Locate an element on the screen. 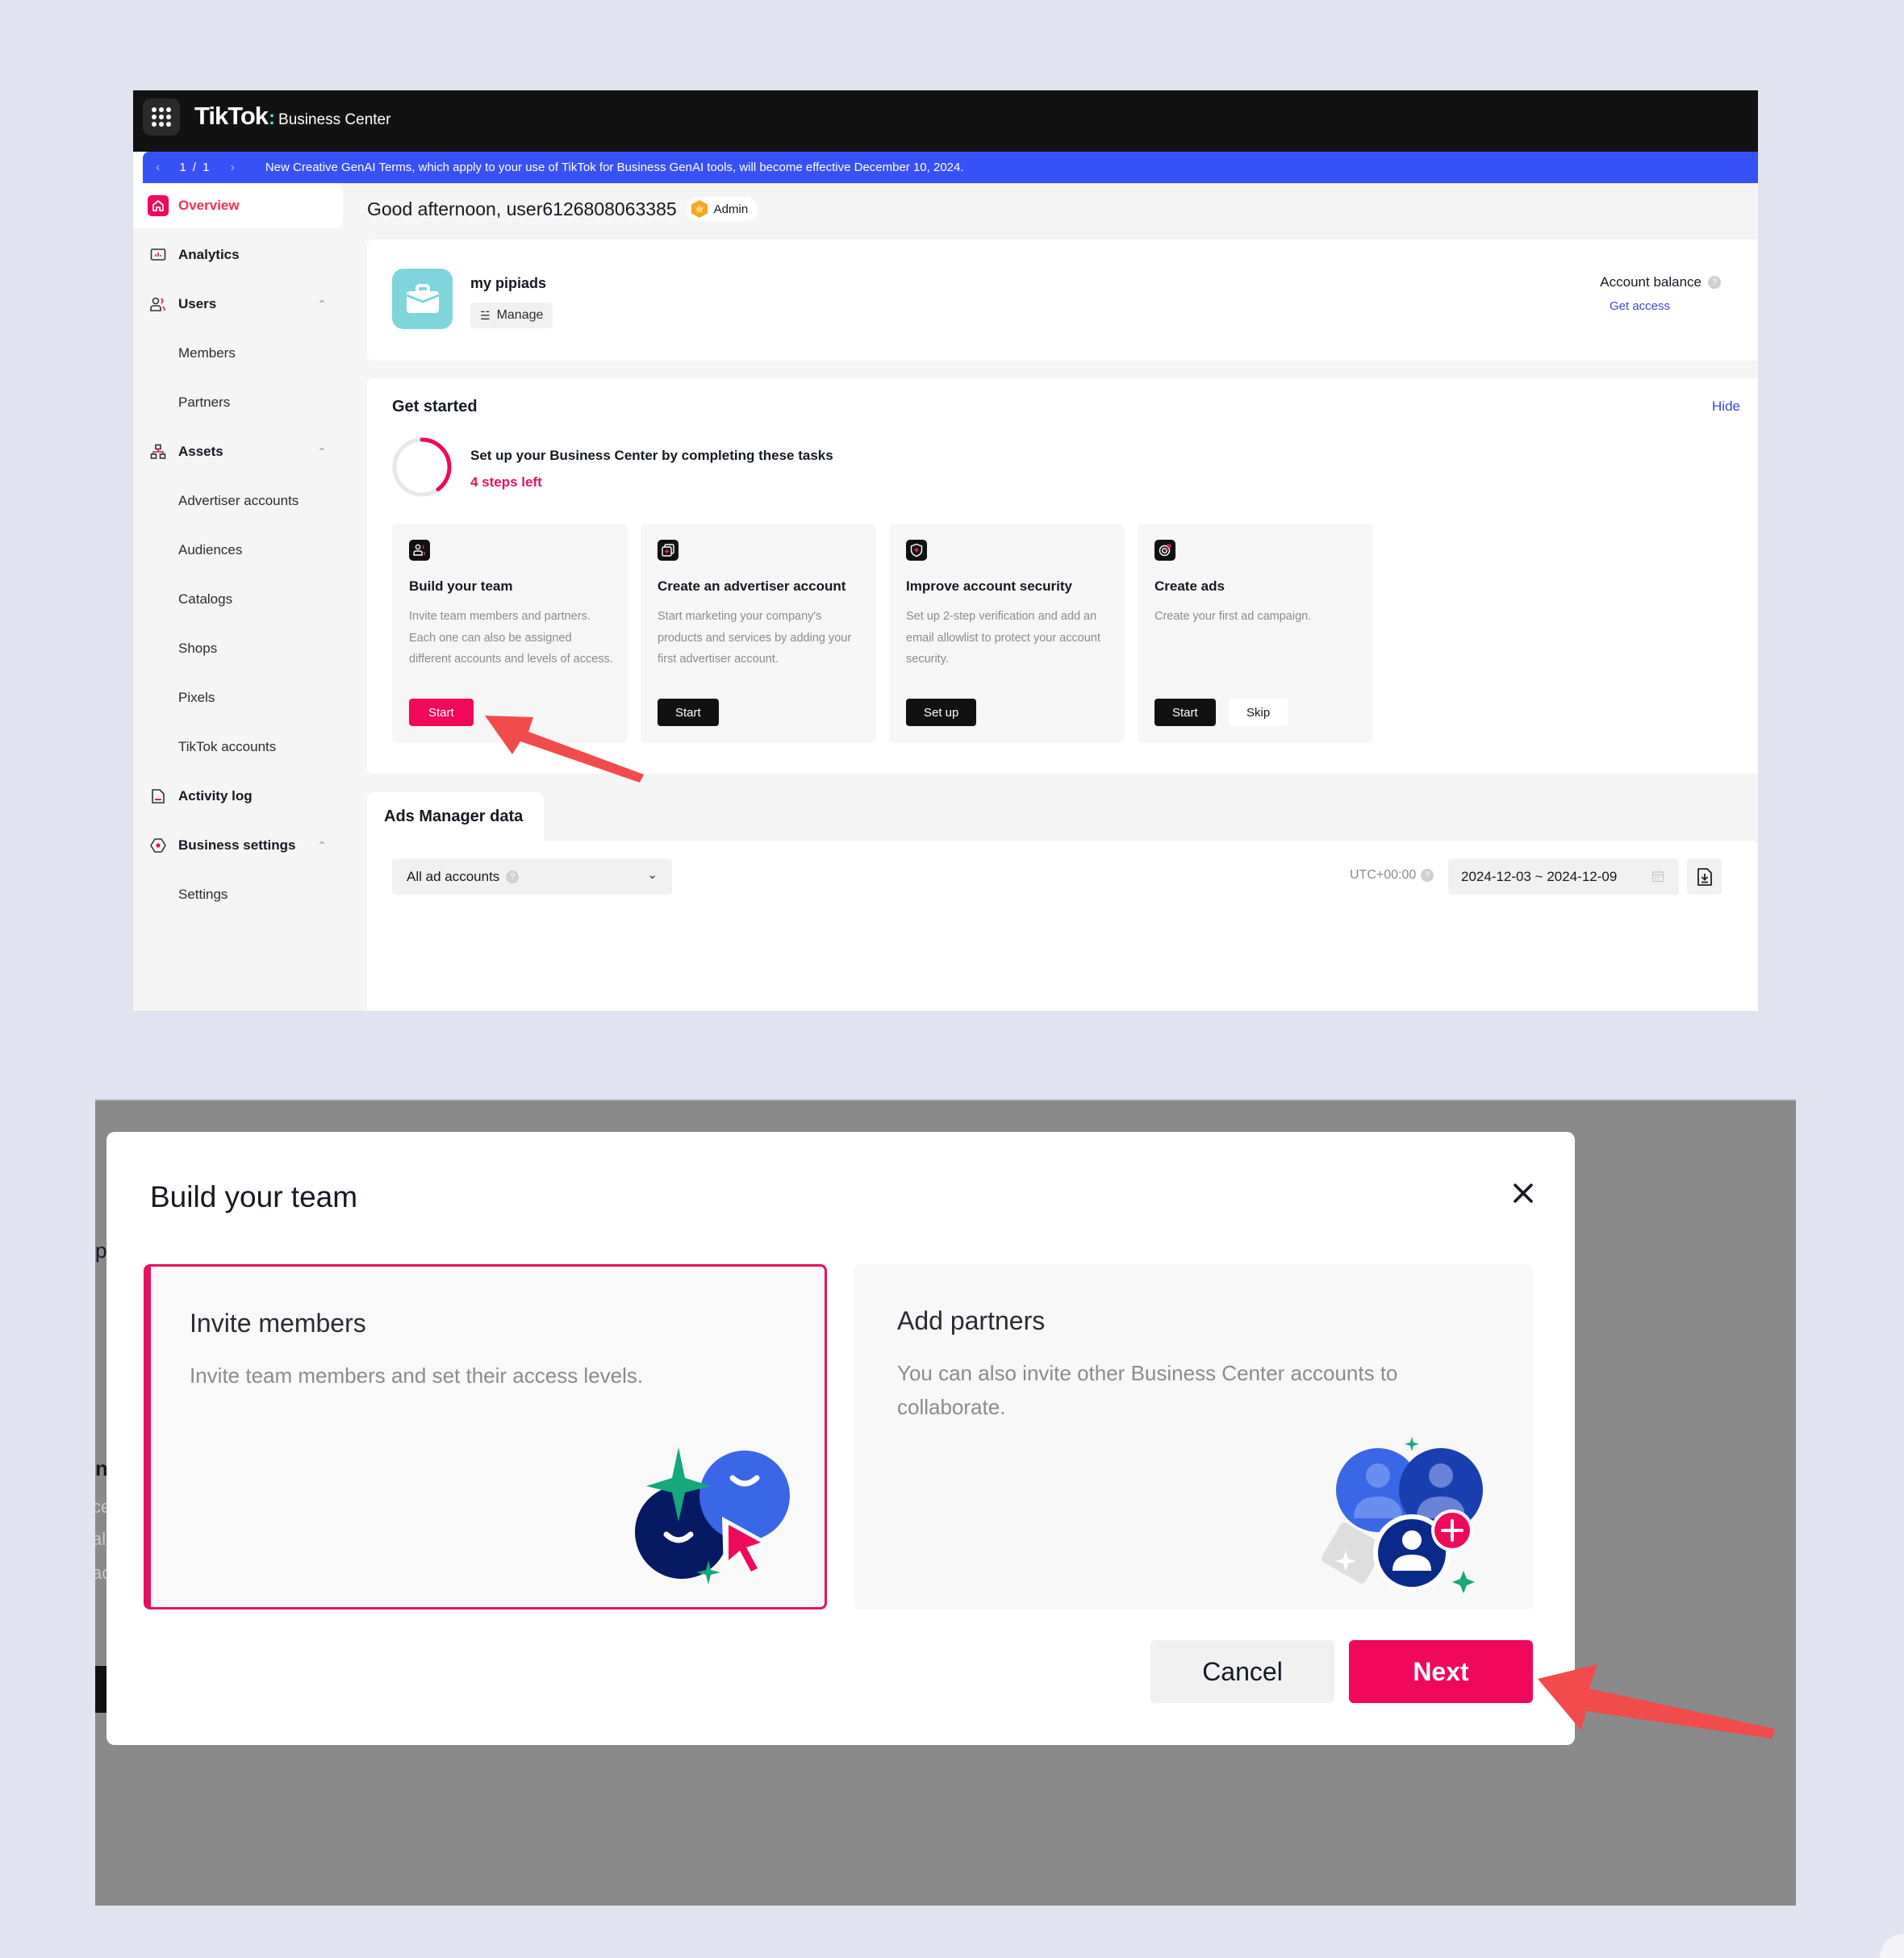 The width and height of the screenshot is (1904, 1958). sidebar-item-label: Partners is located at coordinates (205, 402).